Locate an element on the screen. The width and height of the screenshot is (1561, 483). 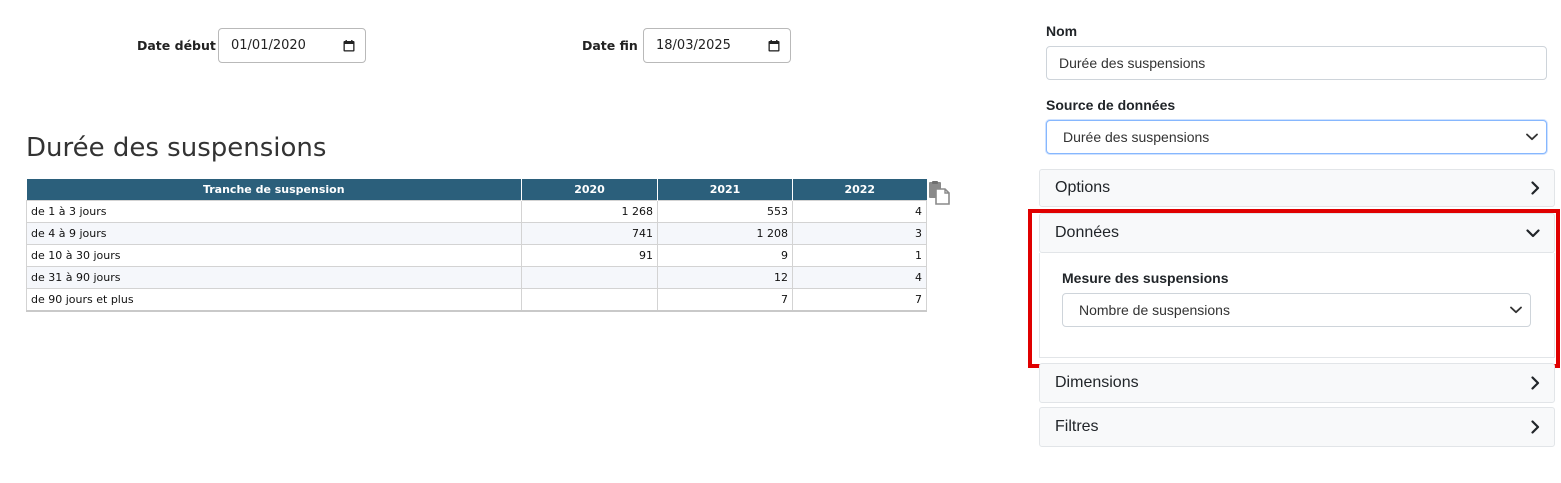
column-header: 2020 is located at coordinates (589, 190).